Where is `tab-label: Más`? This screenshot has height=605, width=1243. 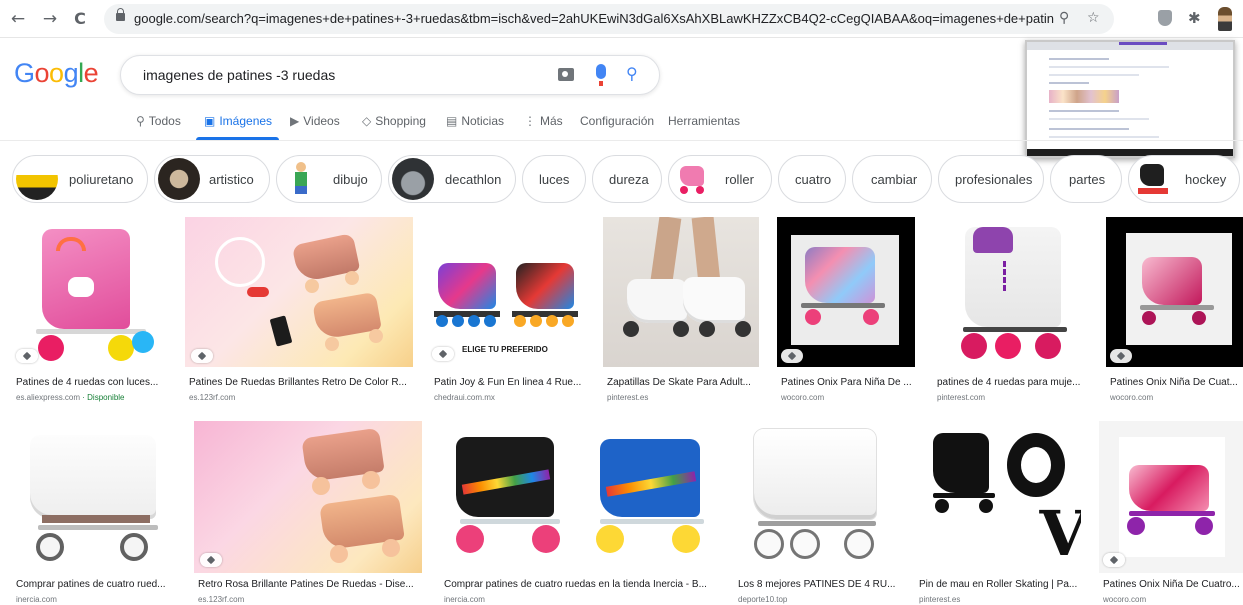
tab-label: Más is located at coordinates (551, 121).